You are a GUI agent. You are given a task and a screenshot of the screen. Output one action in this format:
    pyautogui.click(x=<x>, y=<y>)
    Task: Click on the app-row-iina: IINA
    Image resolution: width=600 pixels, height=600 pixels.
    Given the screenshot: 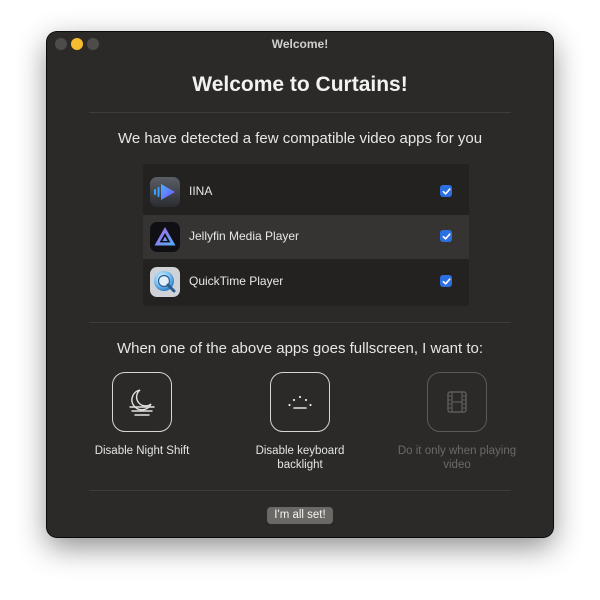 What is the action you would take?
    pyautogui.click(x=306, y=192)
    